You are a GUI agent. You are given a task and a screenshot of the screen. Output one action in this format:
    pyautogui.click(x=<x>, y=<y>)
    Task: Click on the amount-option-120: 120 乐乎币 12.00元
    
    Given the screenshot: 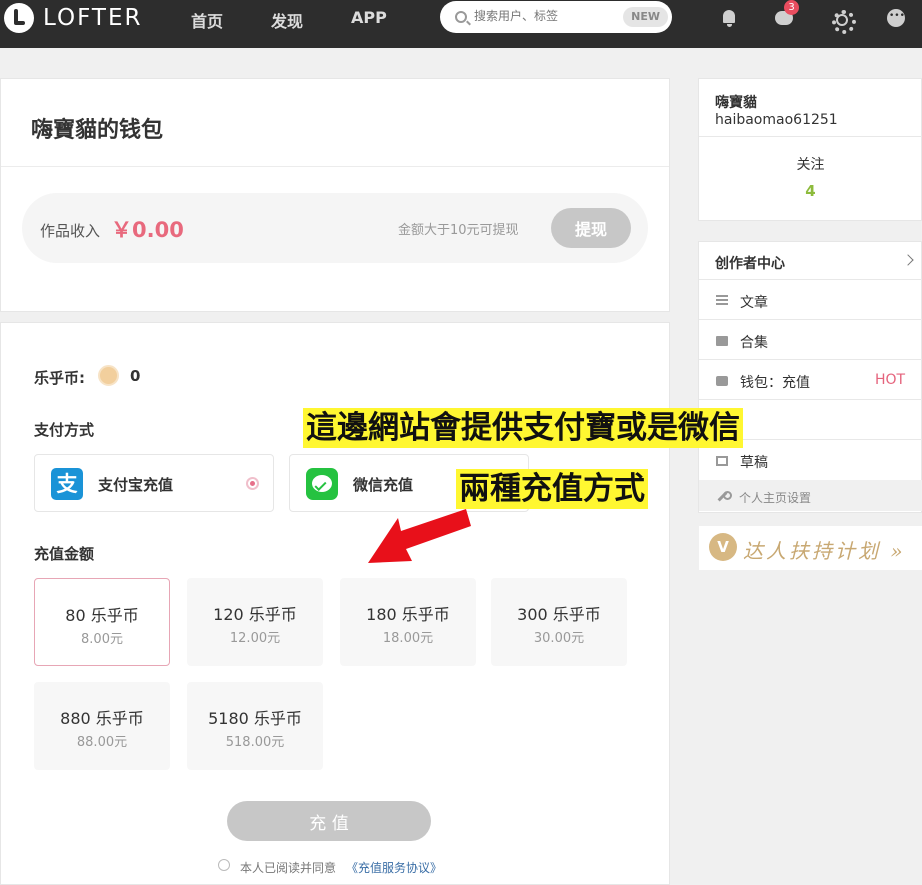 What is the action you would take?
    pyautogui.click(x=255, y=622)
    